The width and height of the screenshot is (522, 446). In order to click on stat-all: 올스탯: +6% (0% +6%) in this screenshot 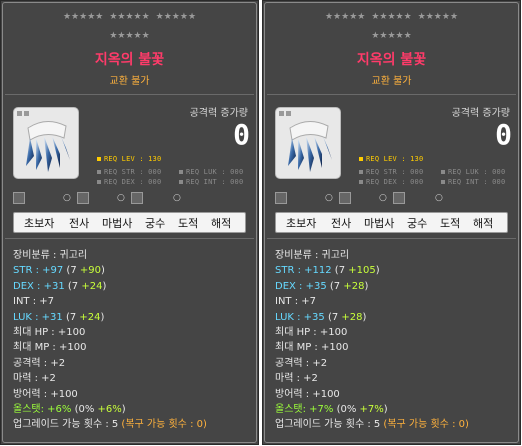, I will do `click(69, 409)`.